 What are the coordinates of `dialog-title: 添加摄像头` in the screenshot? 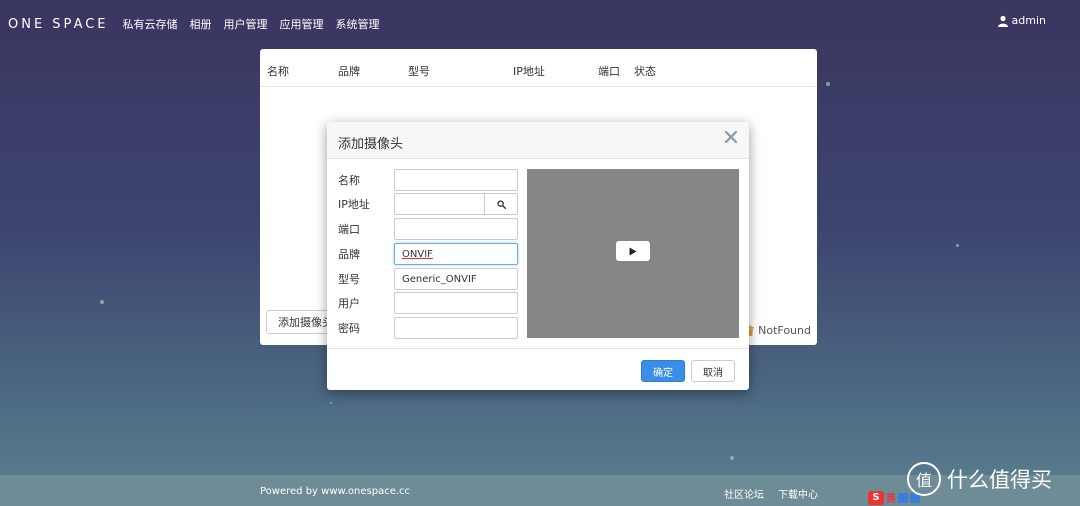 It's located at (371, 144).